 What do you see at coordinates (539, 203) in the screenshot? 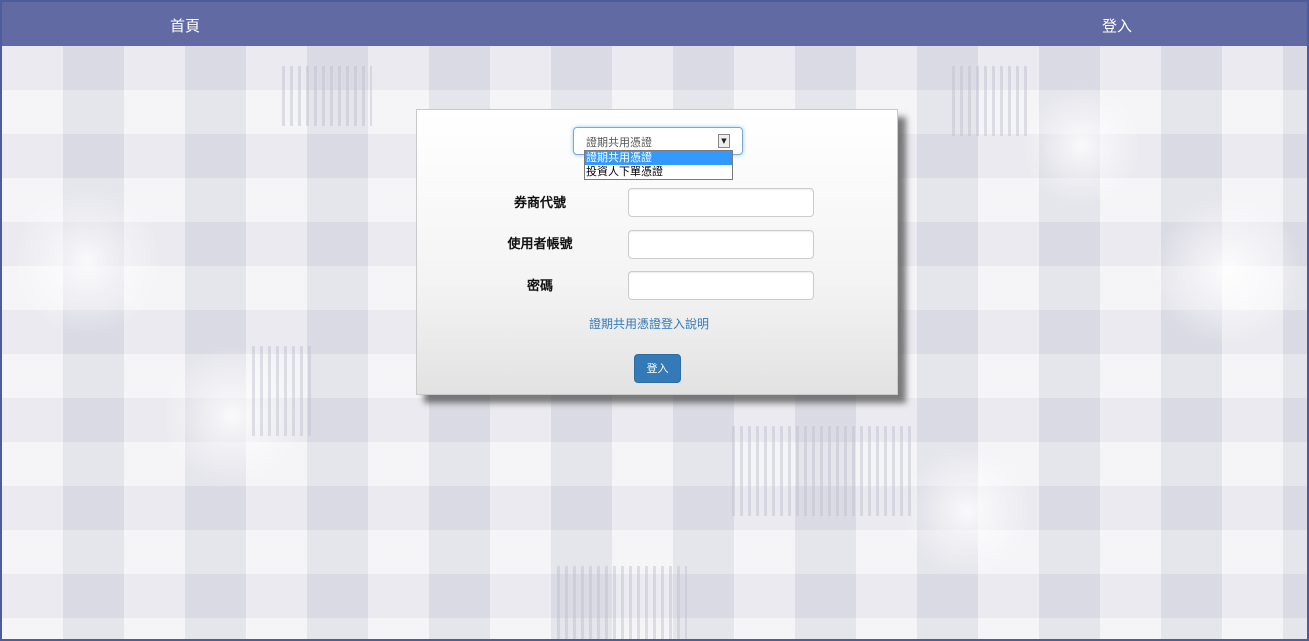
I see `broker-code-label: 券商代號` at bounding box center [539, 203].